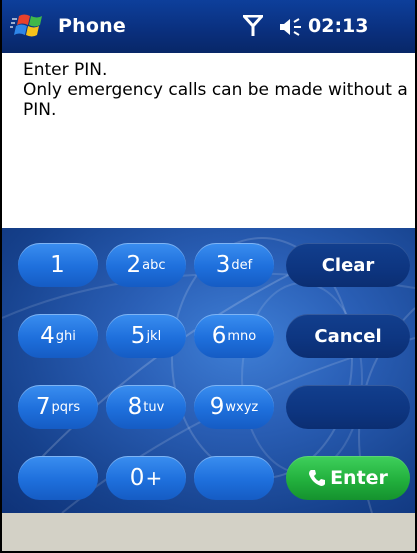 This screenshot has width=417, height=553. What do you see at coordinates (253, 26) in the screenshot?
I see `signal-antenna-icon` at bounding box center [253, 26].